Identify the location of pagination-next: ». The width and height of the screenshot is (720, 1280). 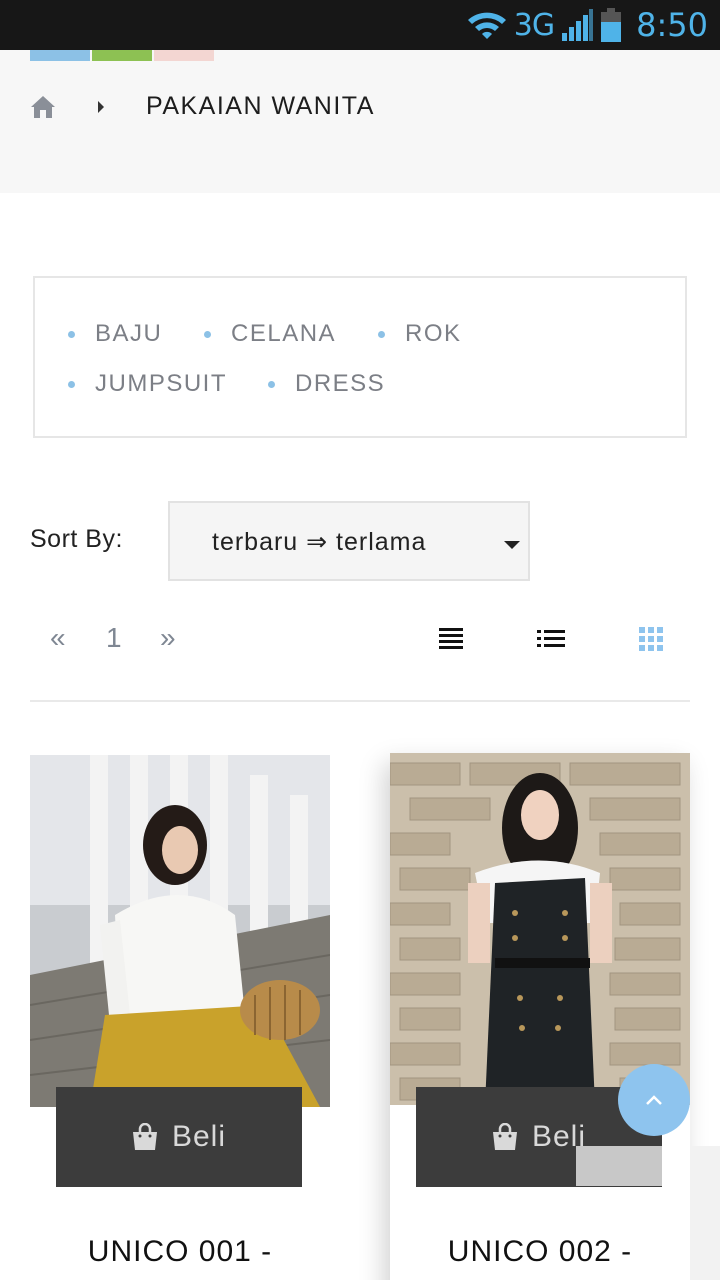
(168, 638).